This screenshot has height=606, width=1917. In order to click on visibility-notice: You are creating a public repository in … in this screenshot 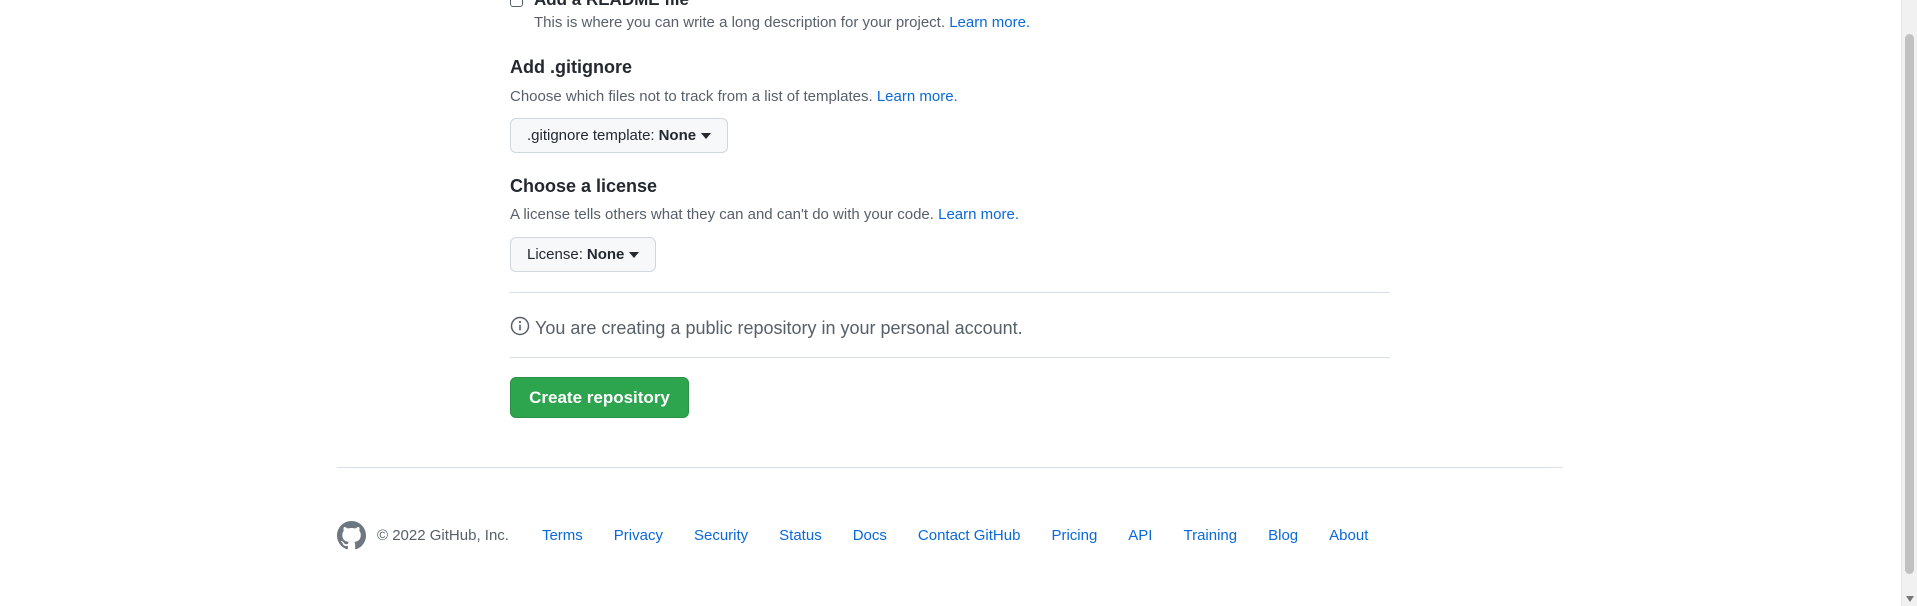, I will do `click(766, 328)`.